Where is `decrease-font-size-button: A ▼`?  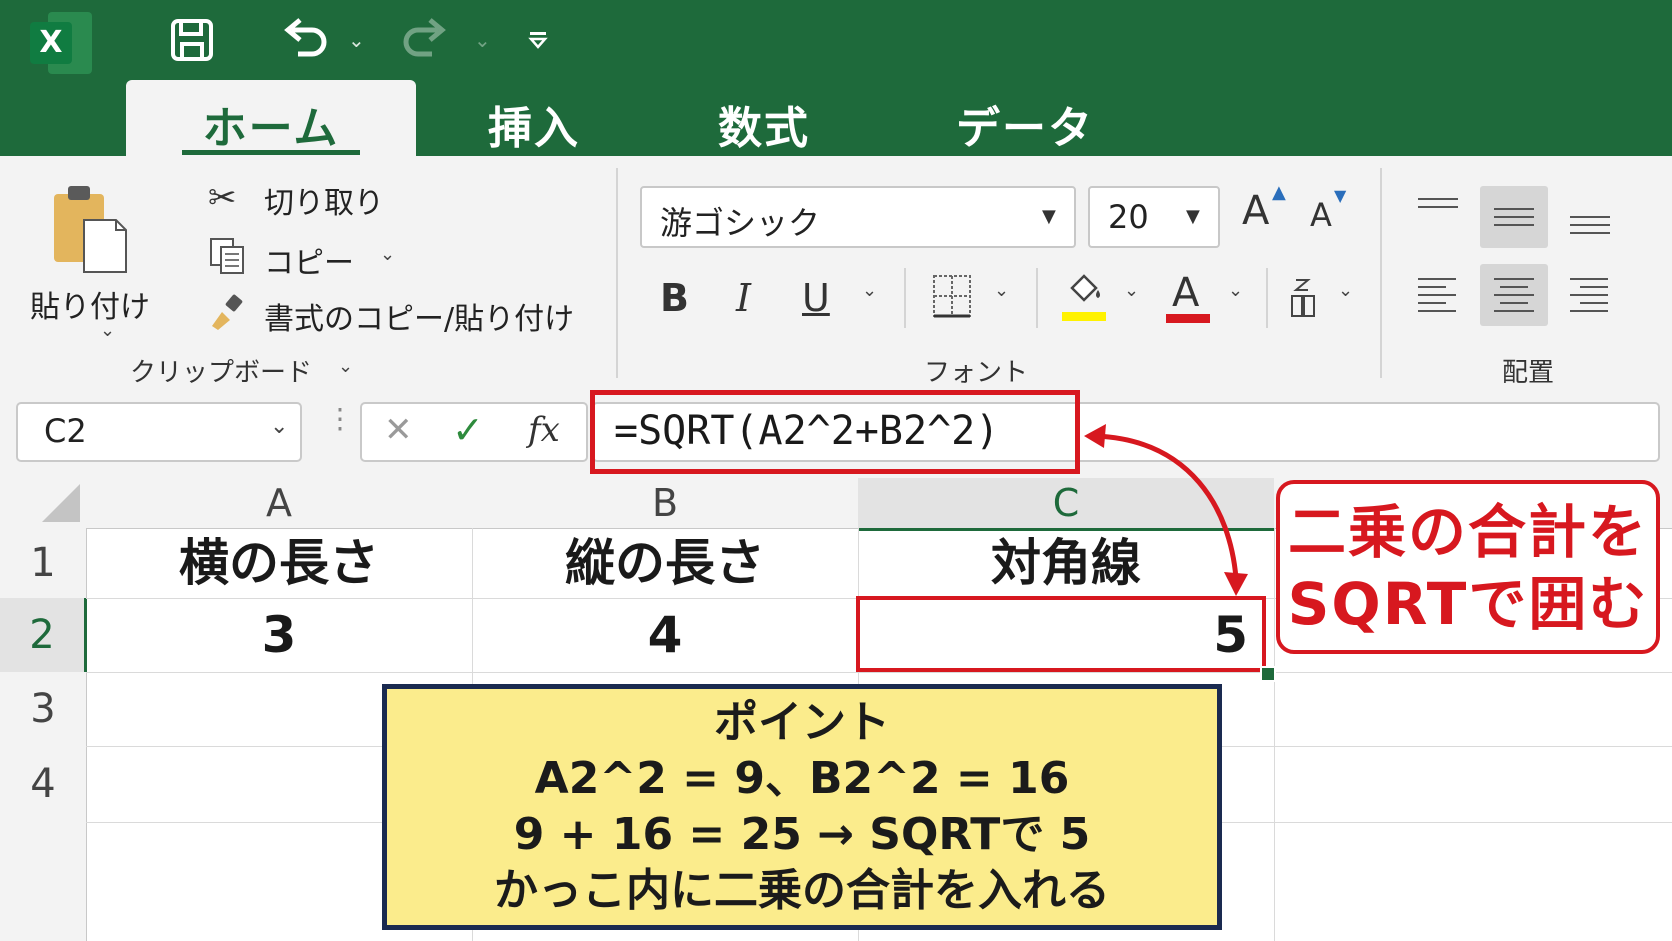 decrease-font-size-button: A ▼ is located at coordinates (1332, 213).